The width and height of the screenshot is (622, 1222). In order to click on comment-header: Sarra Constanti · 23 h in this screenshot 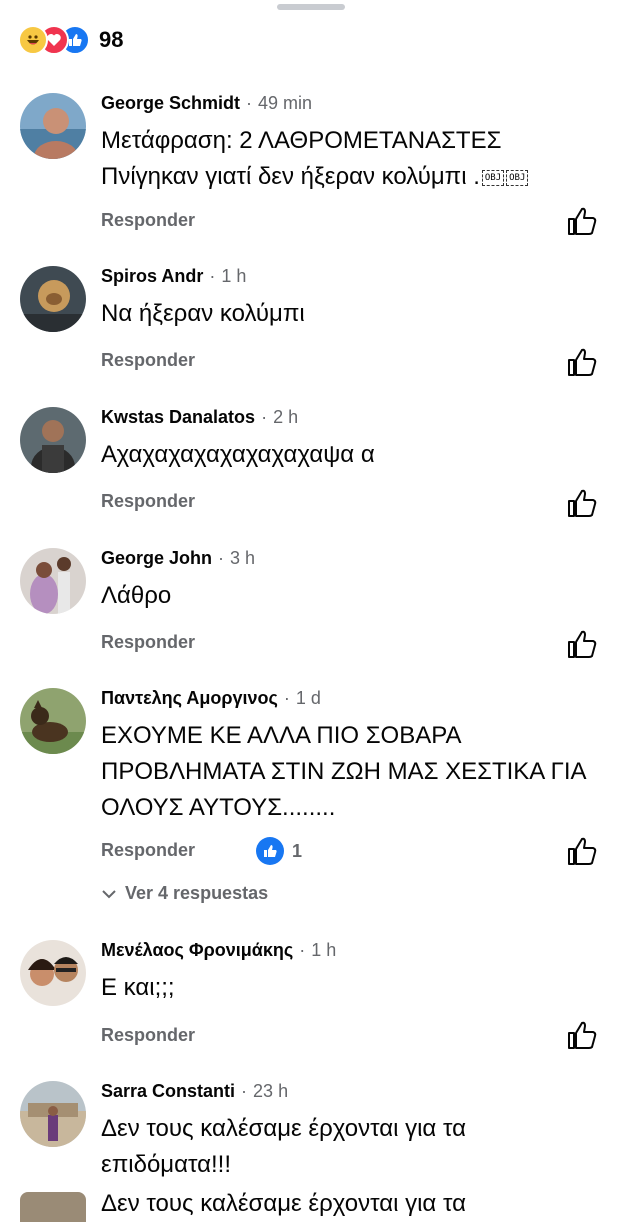, I will do `click(195, 1091)`.